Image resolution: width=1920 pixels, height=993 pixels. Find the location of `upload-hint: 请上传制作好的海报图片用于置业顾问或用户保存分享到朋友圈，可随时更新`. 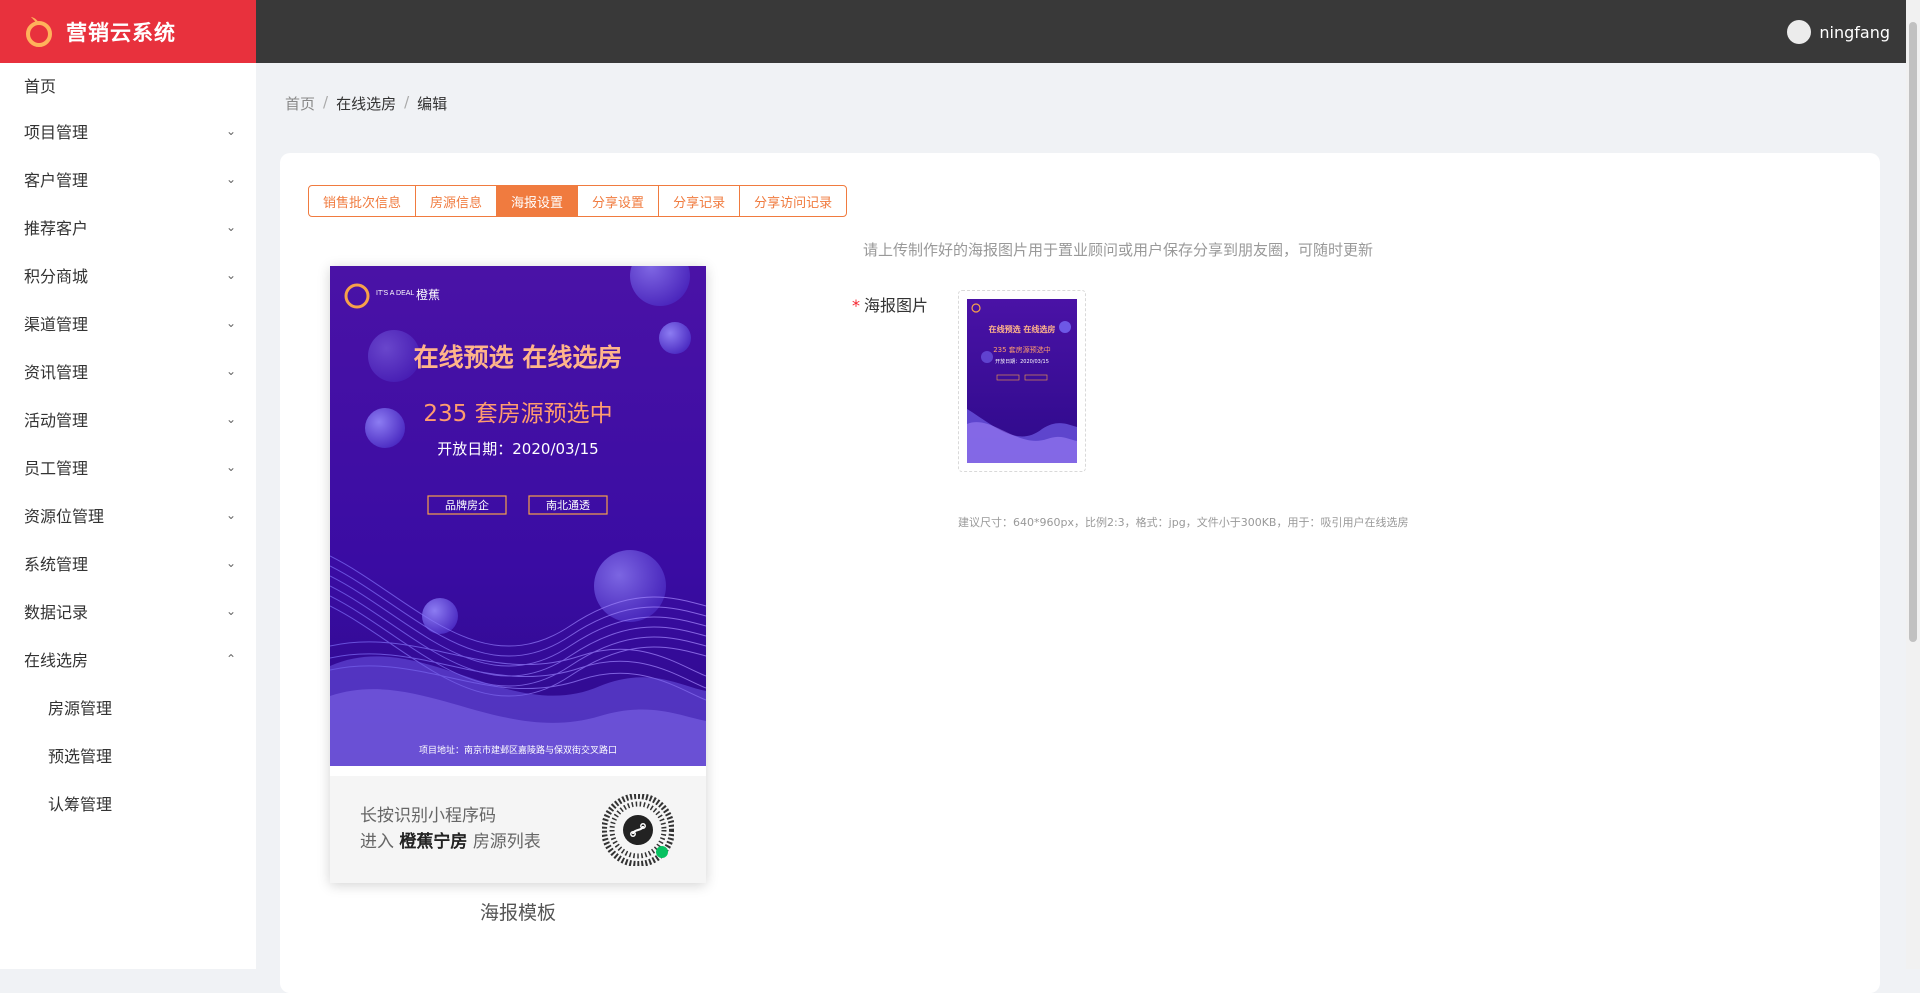

upload-hint: 请上传制作好的海报图片用于置业顾问或用户保存分享到朋友圈，可随时更新 is located at coordinates (1118, 250).